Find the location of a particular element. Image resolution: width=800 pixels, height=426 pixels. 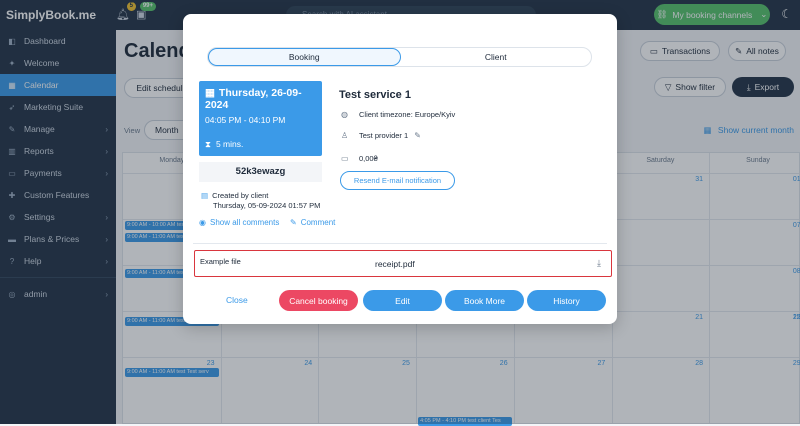

comment-link: ✎ Comment is located at coordinates (312, 222).